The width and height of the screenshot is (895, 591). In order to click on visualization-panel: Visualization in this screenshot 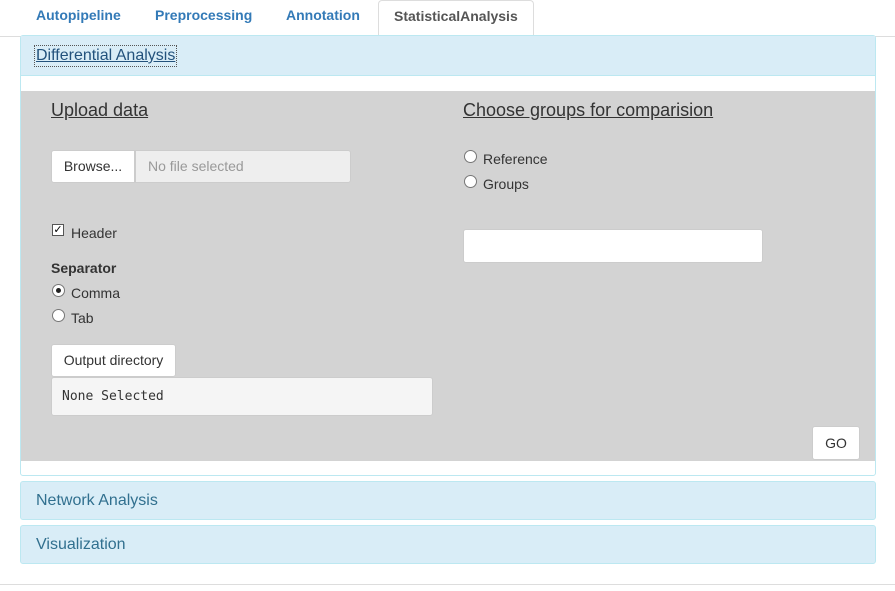, I will do `click(448, 544)`.